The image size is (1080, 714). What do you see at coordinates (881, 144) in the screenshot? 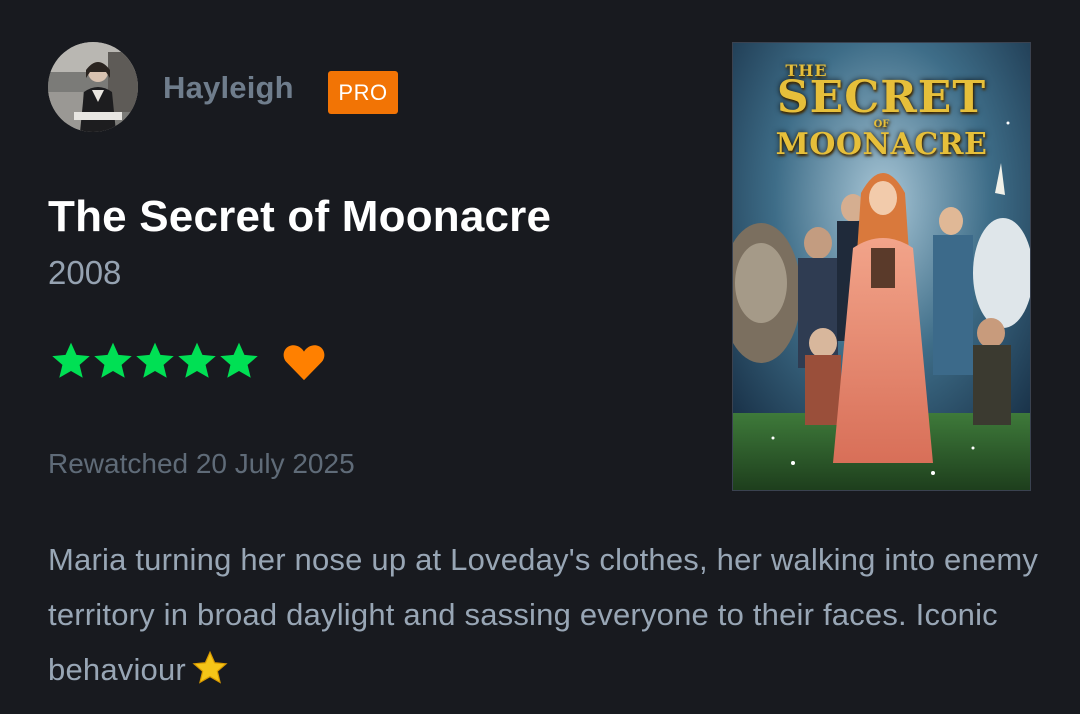
I see `poster-title-moonacre: MOONACRE` at bounding box center [881, 144].